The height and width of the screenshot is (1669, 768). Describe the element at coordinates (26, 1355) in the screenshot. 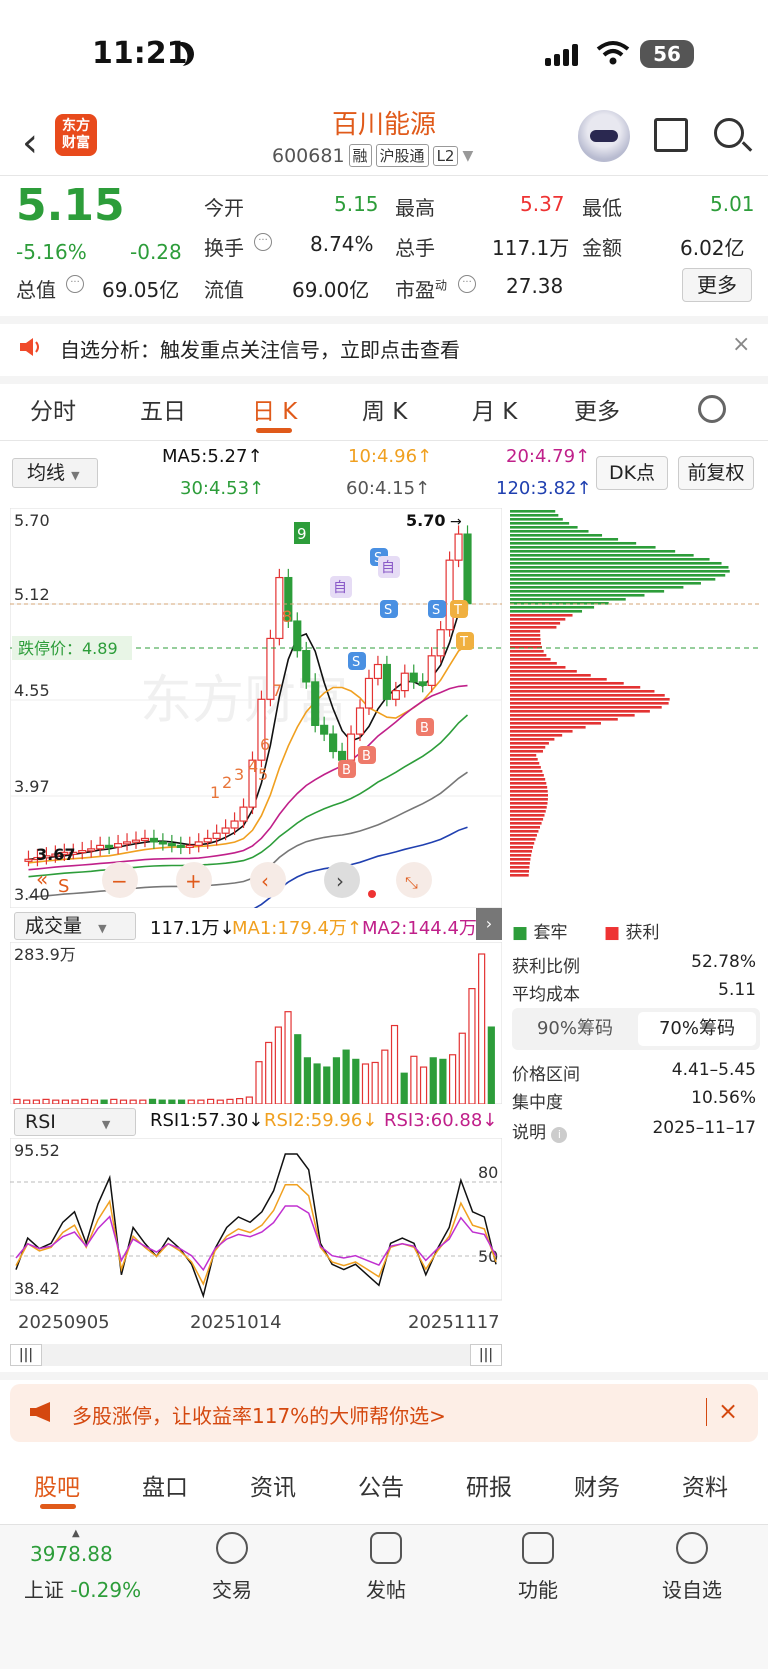

I see `range-handle-left: |||` at that location.